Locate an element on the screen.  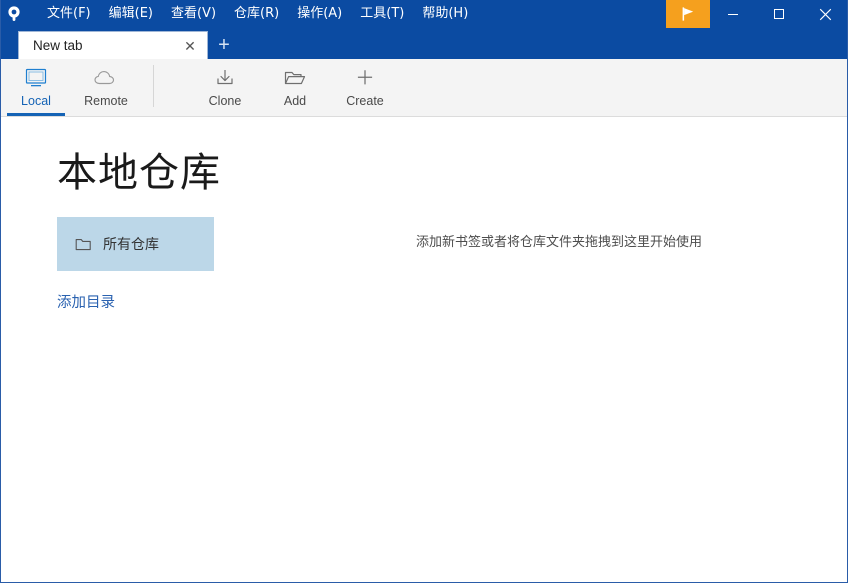
page-title: 本地仓库 is located at coordinates (139, 173).